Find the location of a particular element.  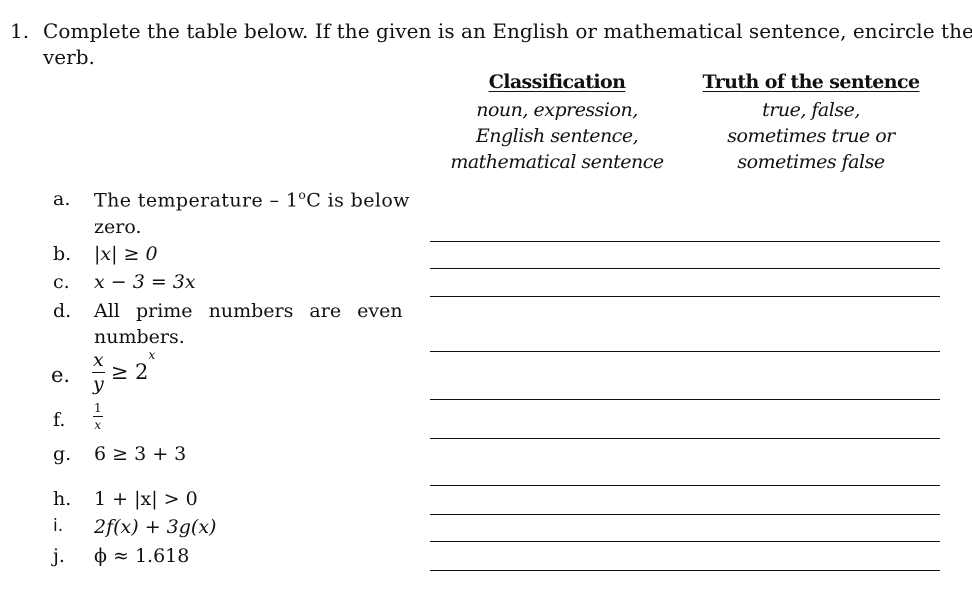

item-i-expression: 2f(x) + 3g(x) is located at coordinates (155, 527).